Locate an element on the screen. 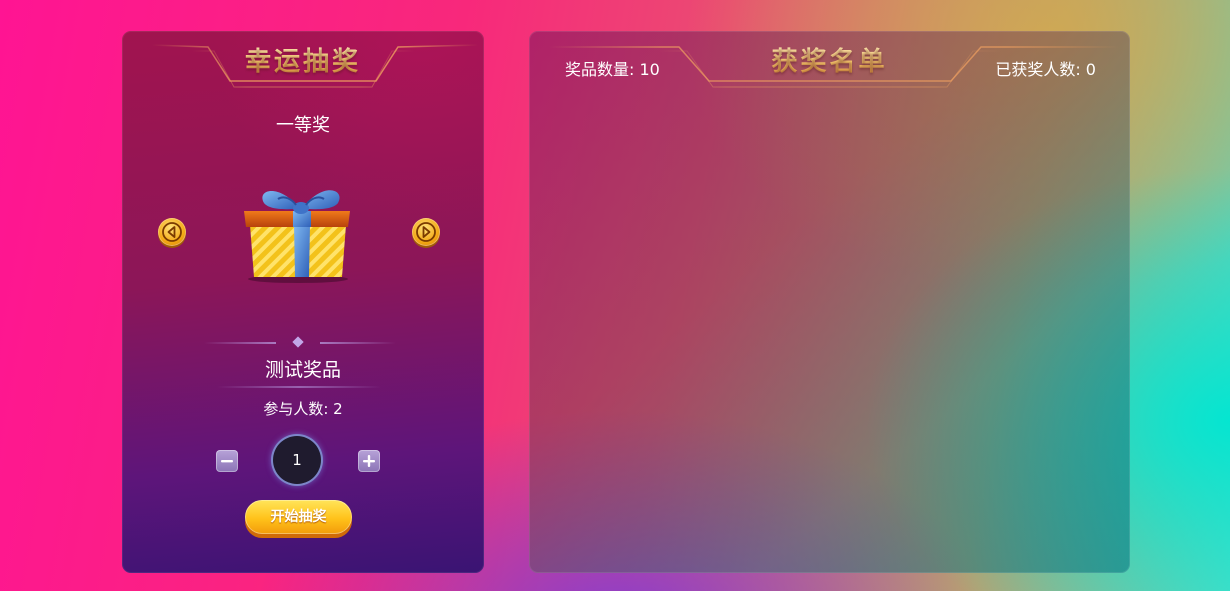 This screenshot has height=591, width=1230. participant-count: 参与人数: 2 is located at coordinates (303, 409).